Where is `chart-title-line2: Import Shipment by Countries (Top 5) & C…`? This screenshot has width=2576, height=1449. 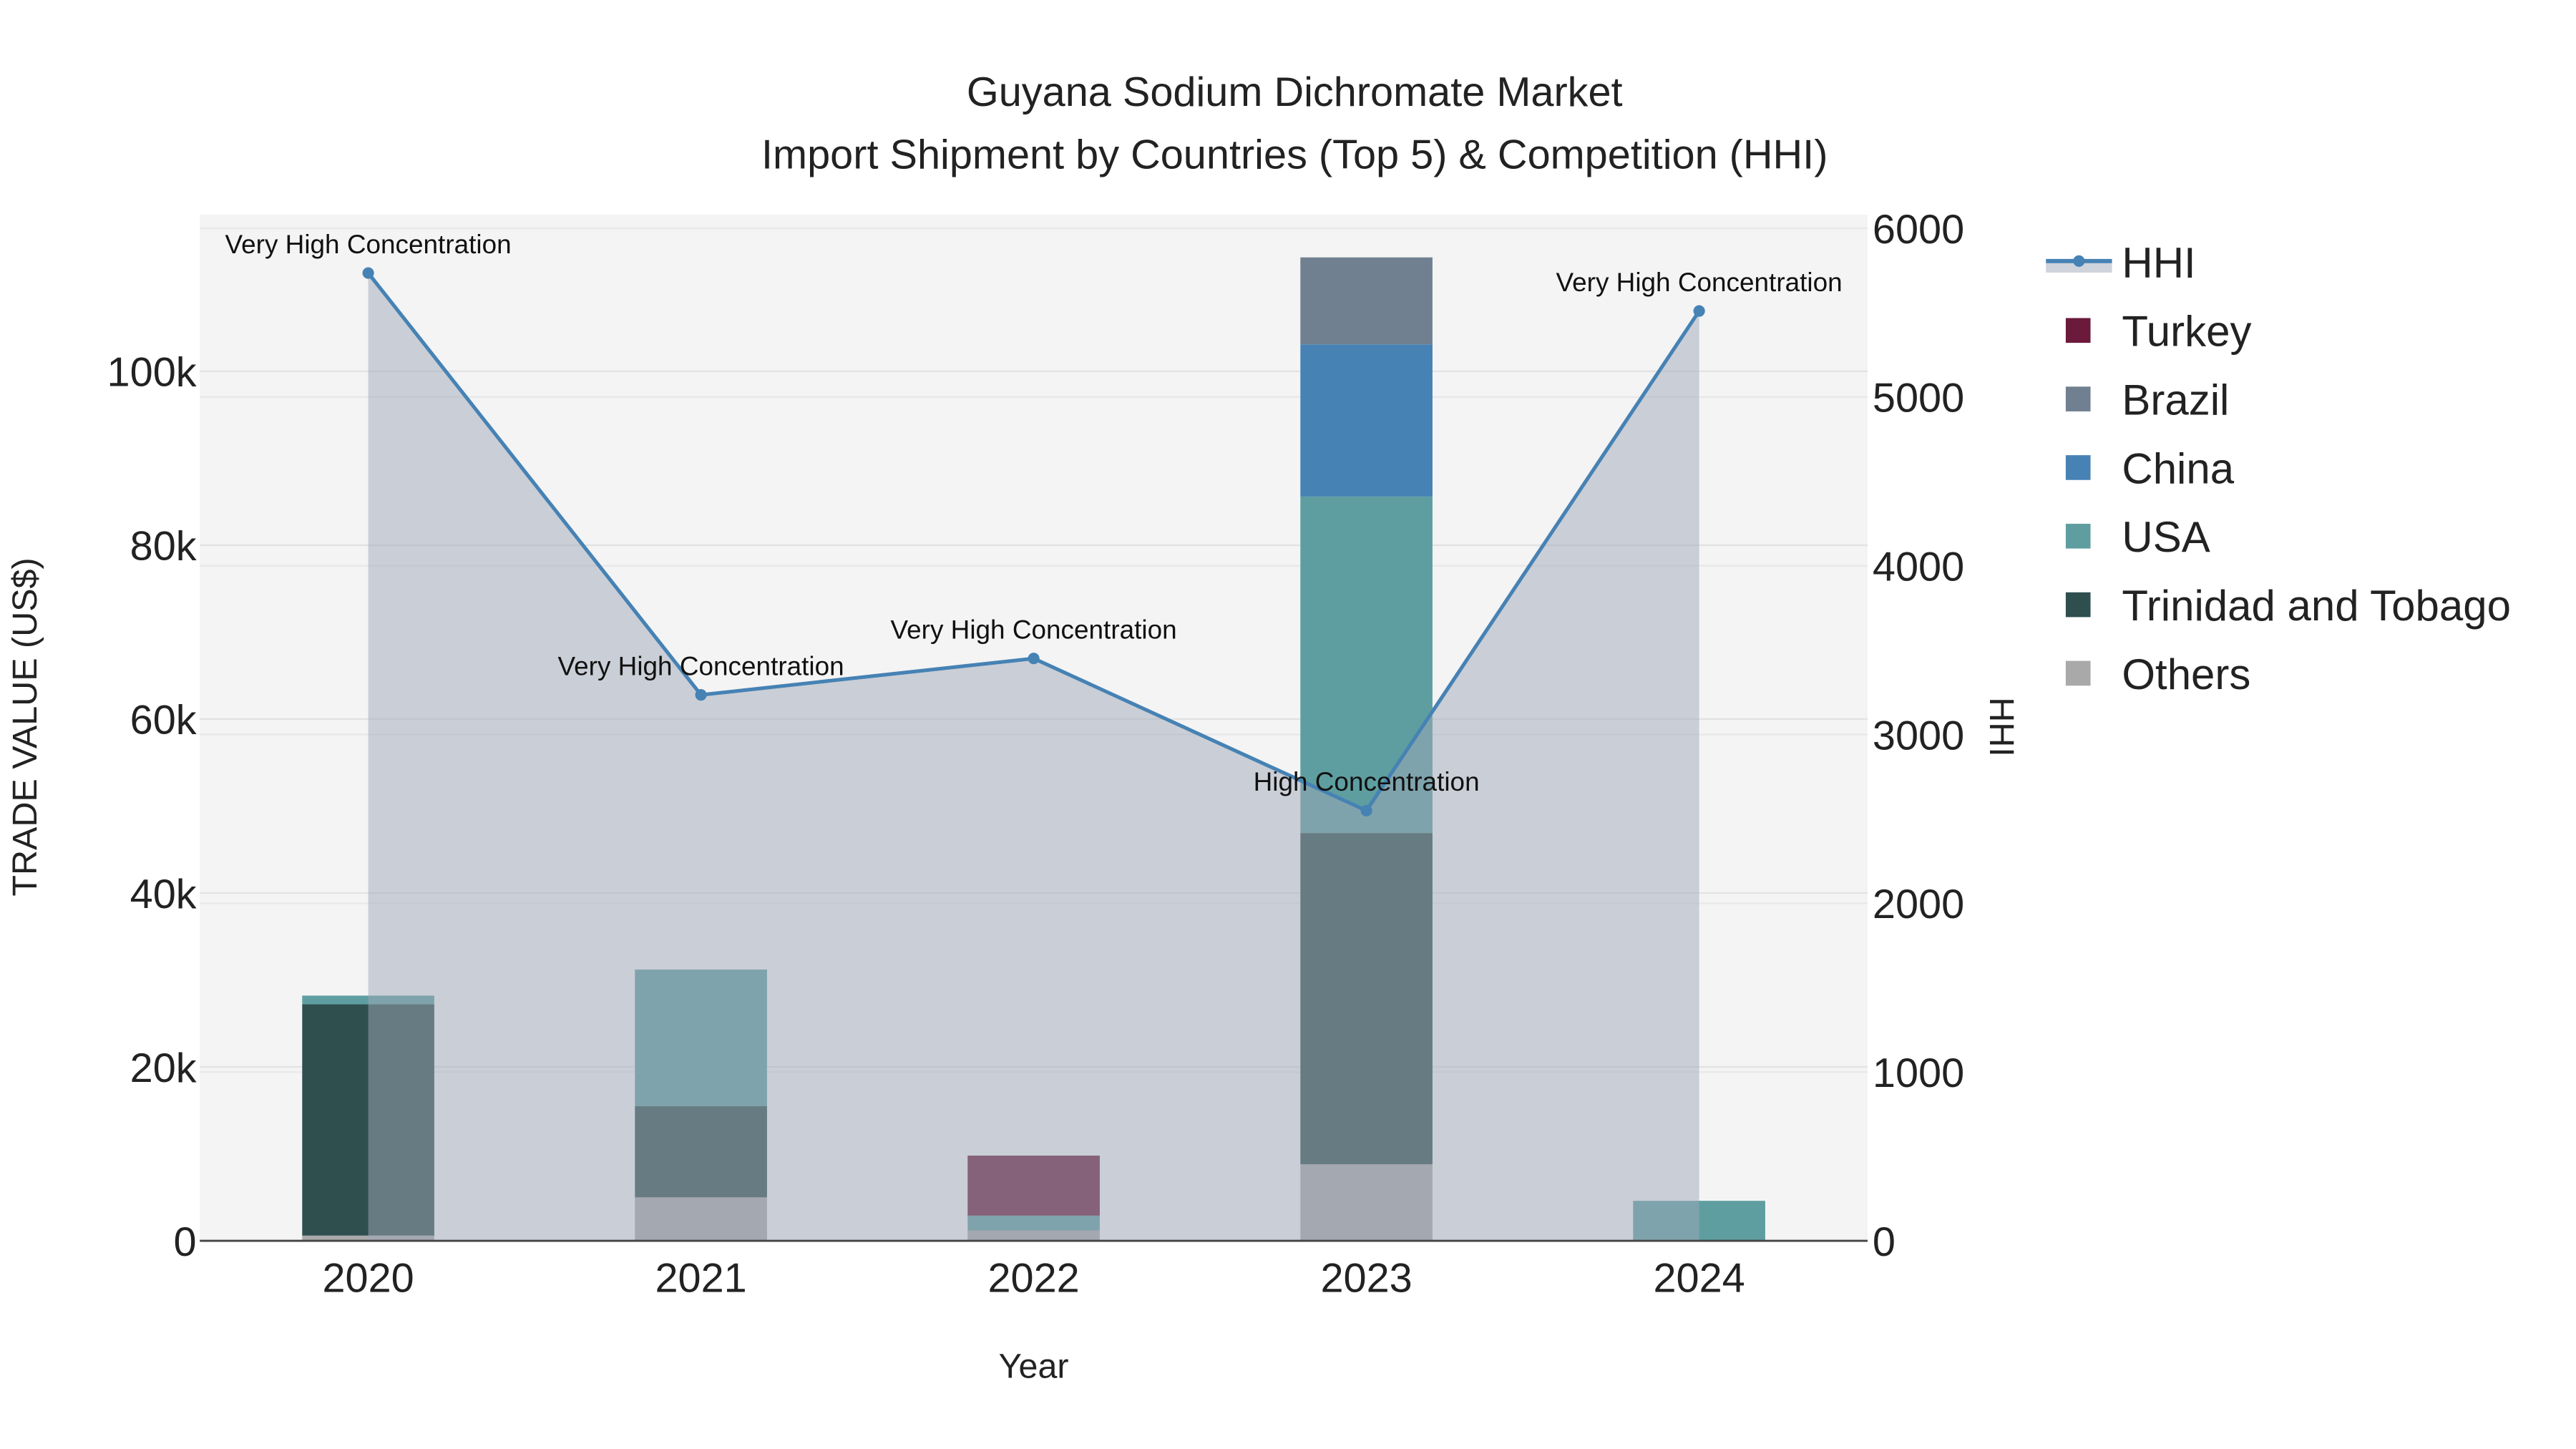
chart-title-line2: Import Shipment by Countries (Top 5) & C… is located at coordinates (1294, 155).